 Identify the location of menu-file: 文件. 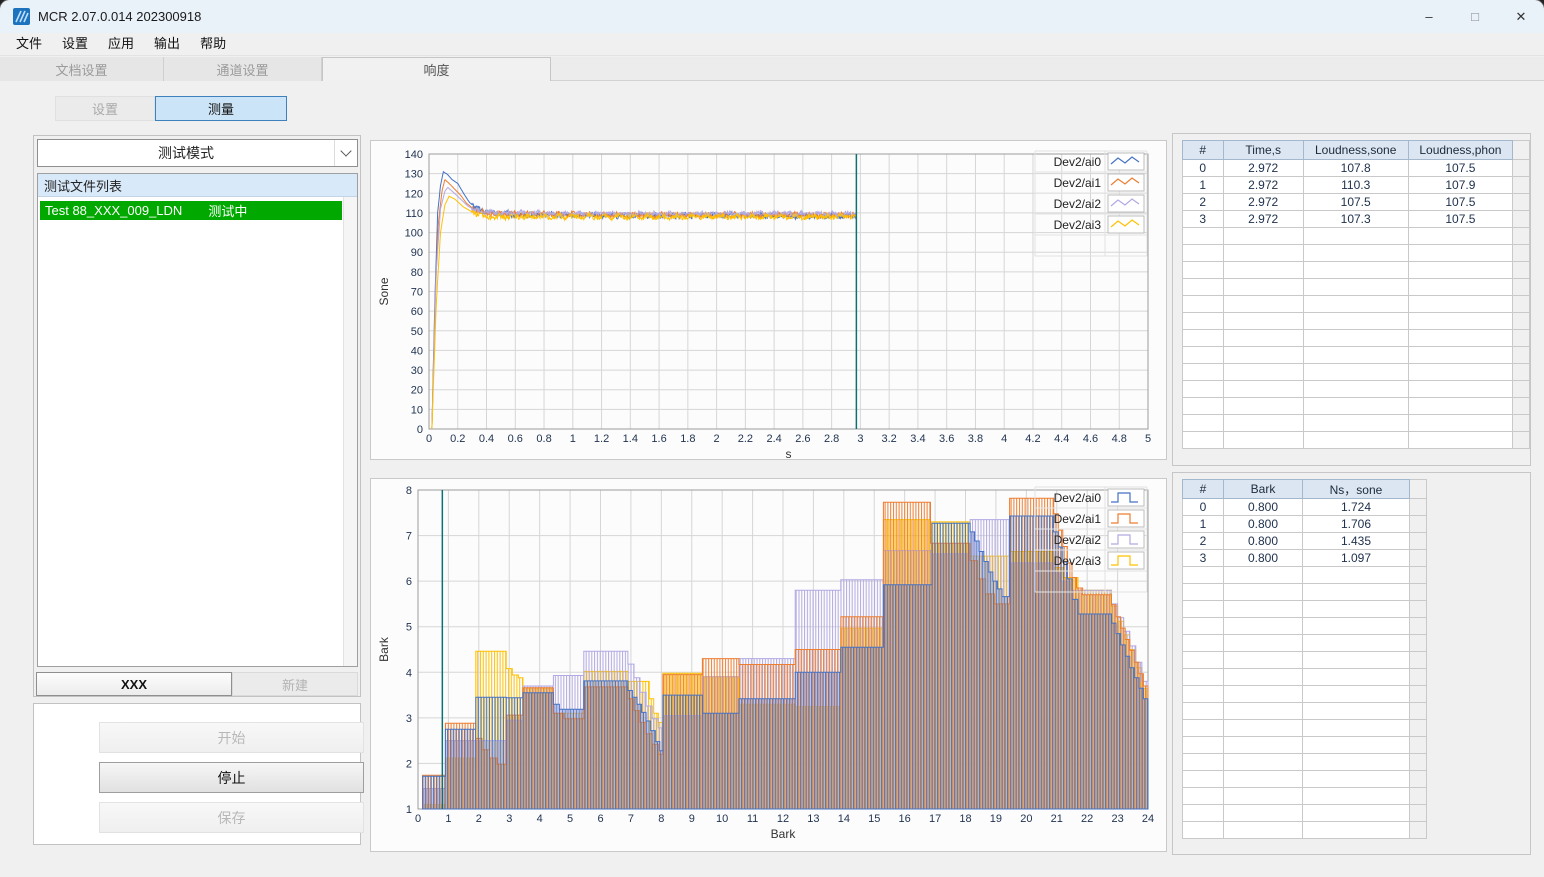
(29, 44).